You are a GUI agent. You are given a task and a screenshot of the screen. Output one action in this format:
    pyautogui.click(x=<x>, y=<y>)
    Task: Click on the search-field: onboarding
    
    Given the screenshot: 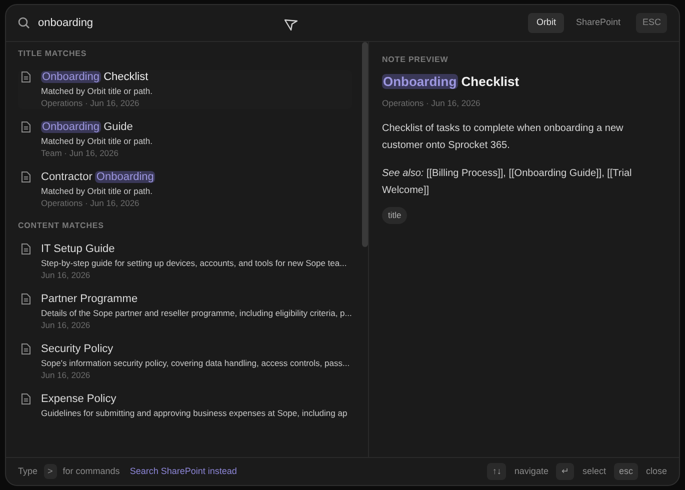 What is the action you would take?
    pyautogui.click(x=148, y=23)
    